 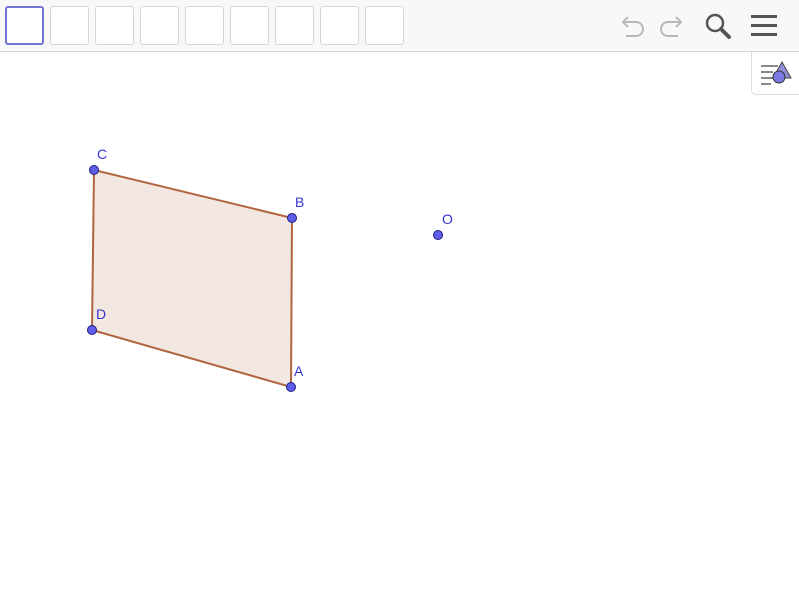 I want to click on undo-button, so click(x=634, y=26).